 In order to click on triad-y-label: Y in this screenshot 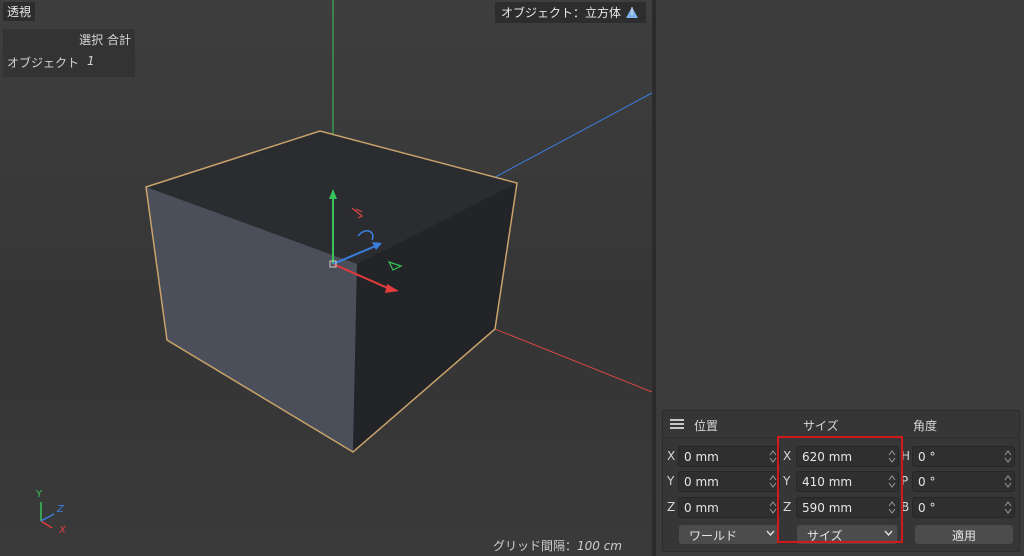, I will do `click(39, 494)`.